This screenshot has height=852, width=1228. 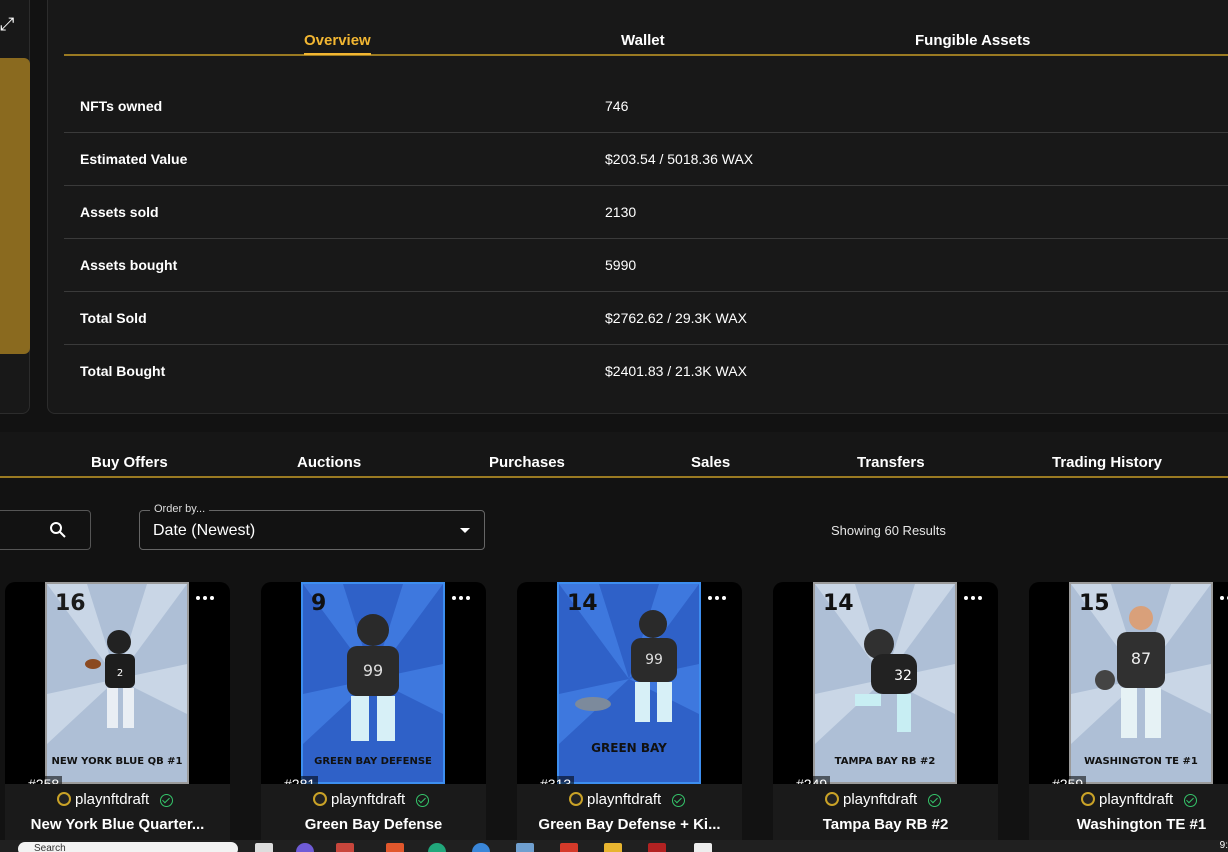 I want to click on stat-row: NFTs owned 746, so click(x=646, y=106).